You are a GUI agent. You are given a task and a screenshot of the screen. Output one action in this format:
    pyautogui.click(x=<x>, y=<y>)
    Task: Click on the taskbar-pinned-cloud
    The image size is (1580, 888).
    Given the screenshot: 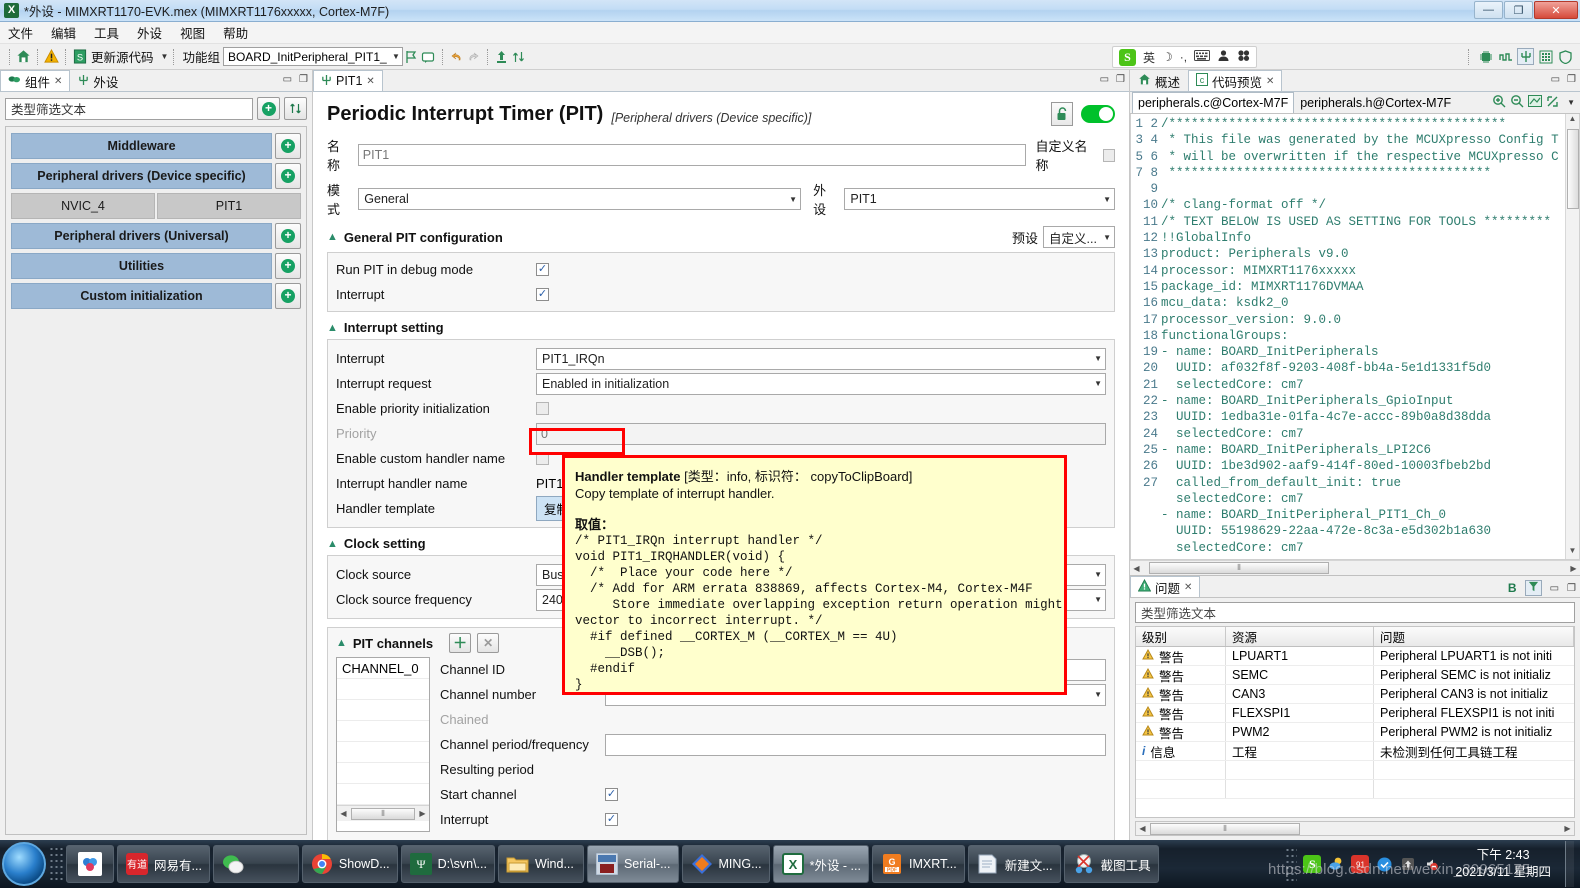 What is the action you would take?
    pyautogui.click(x=90, y=864)
    